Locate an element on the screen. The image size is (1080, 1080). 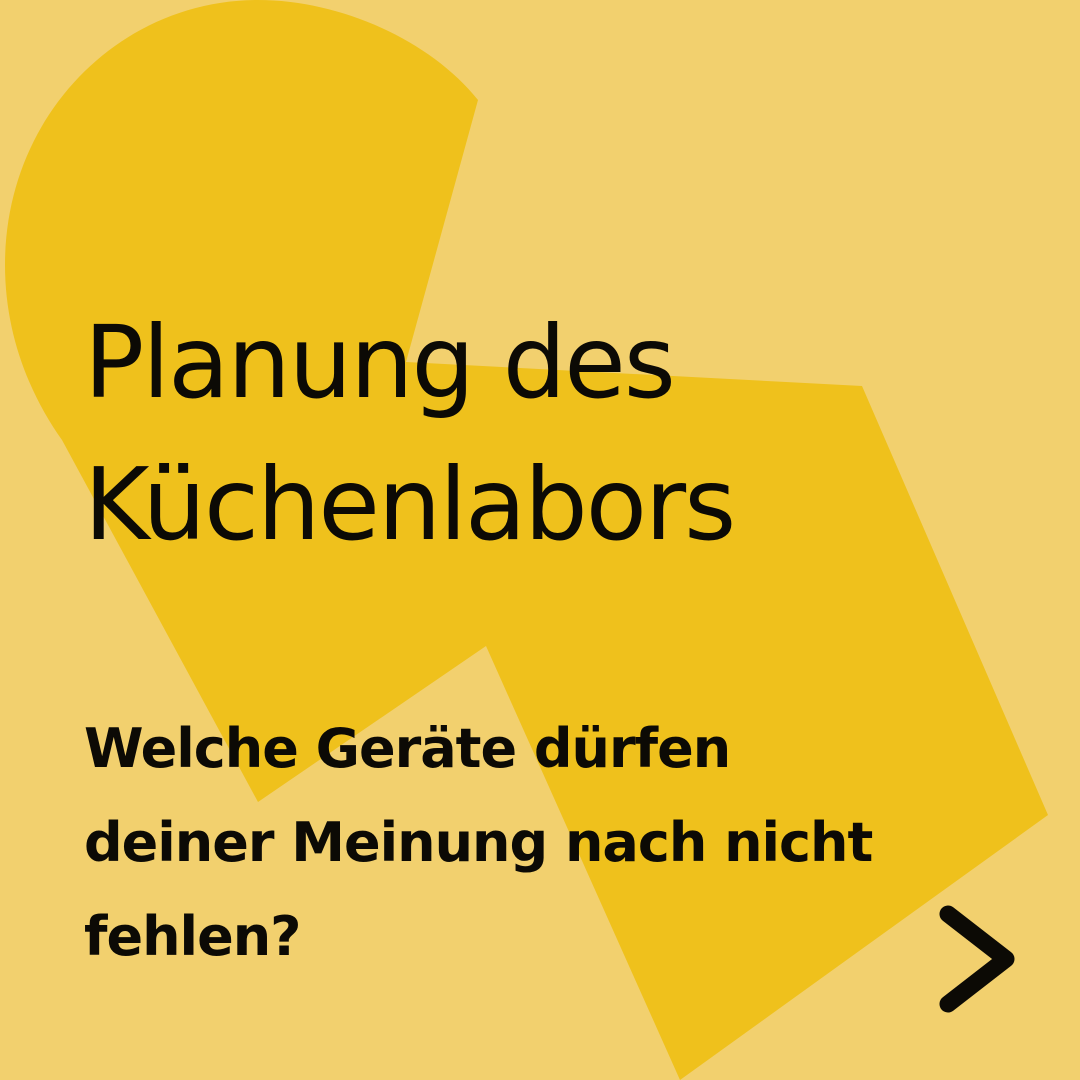
question-line-2: deiner Meinung nach nicht is located at coordinates (478, 842).